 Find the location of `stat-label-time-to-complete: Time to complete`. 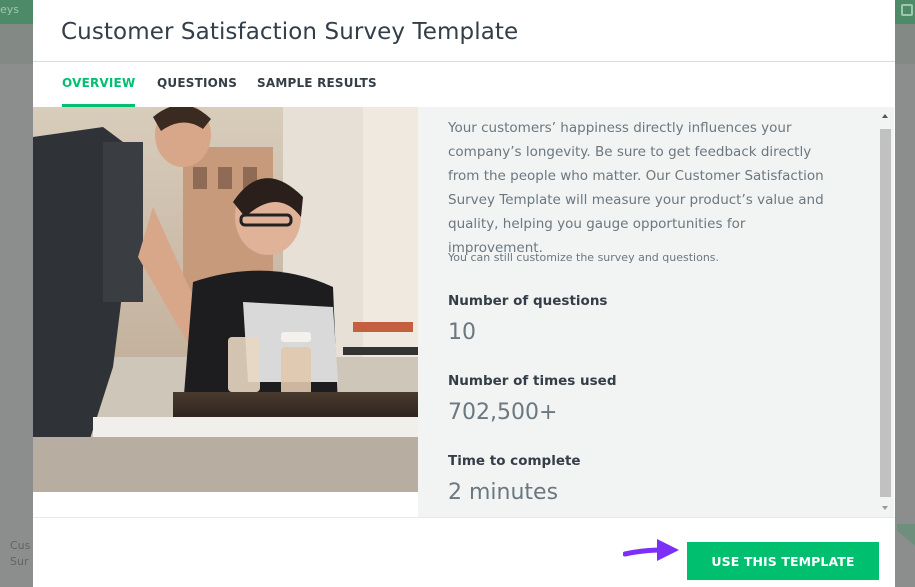

stat-label-time-to-complete: Time to complete is located at coordinates (514, 461).